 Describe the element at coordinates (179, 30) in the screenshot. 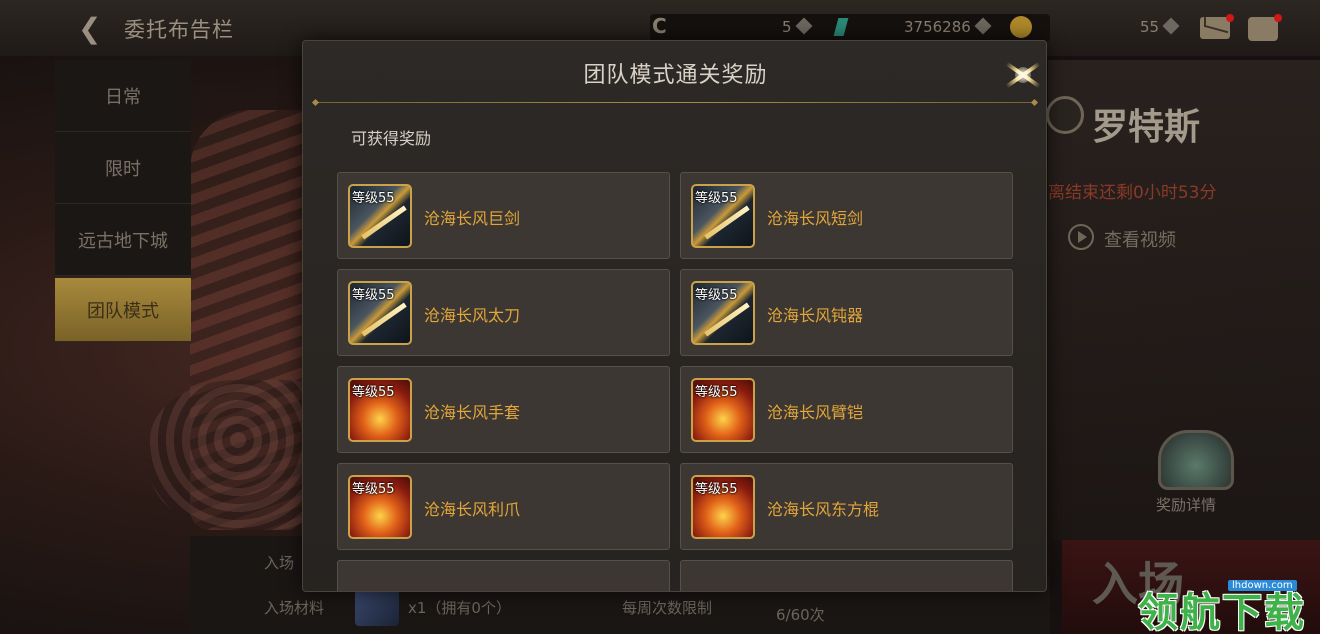

I see `page-title: 委托布告栏` at that location.